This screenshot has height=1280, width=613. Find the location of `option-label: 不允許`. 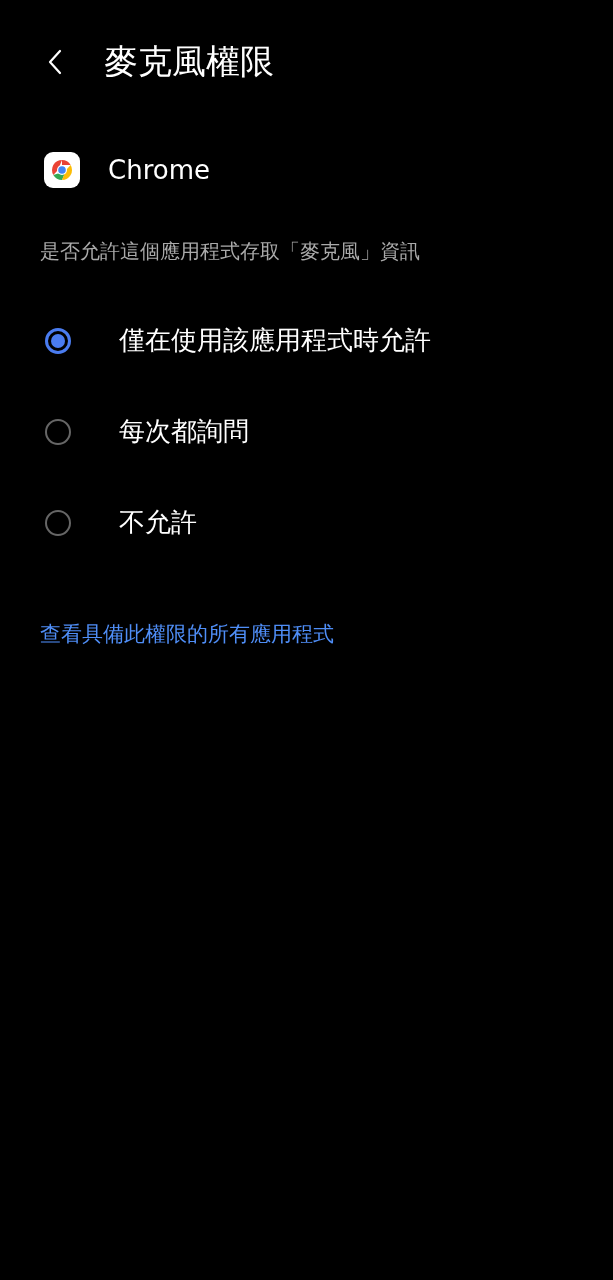

option-label: 不允許 is located at coordinates (158, 522).